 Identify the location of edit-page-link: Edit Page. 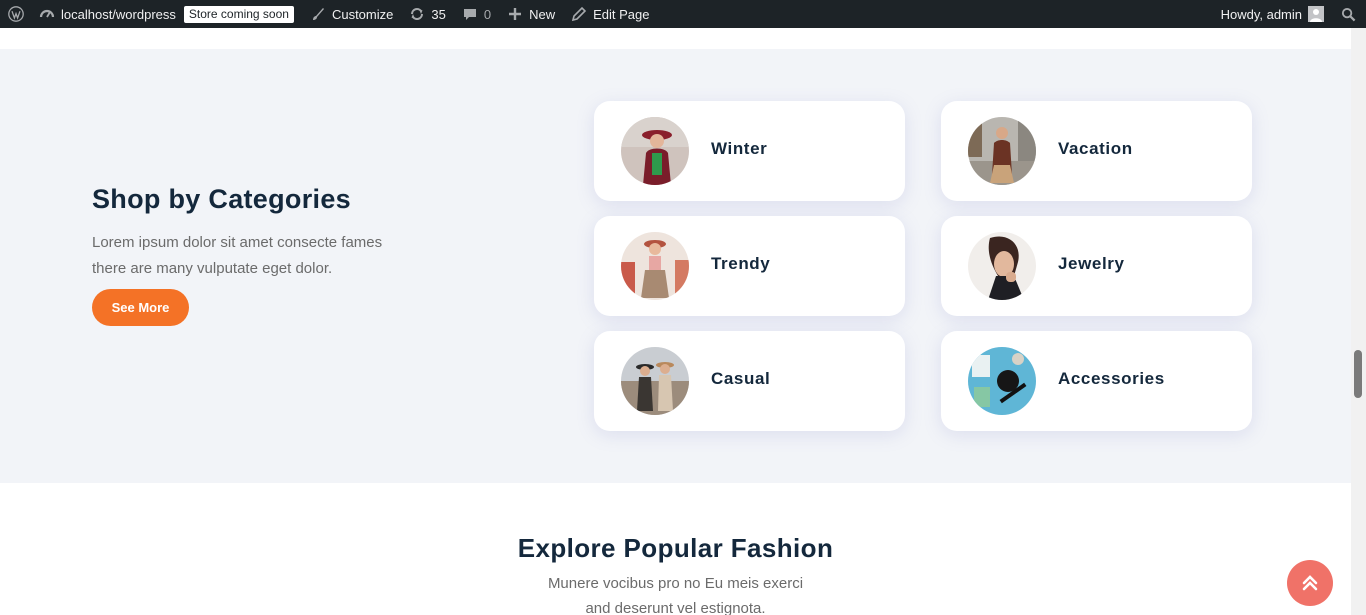
(610, 14).